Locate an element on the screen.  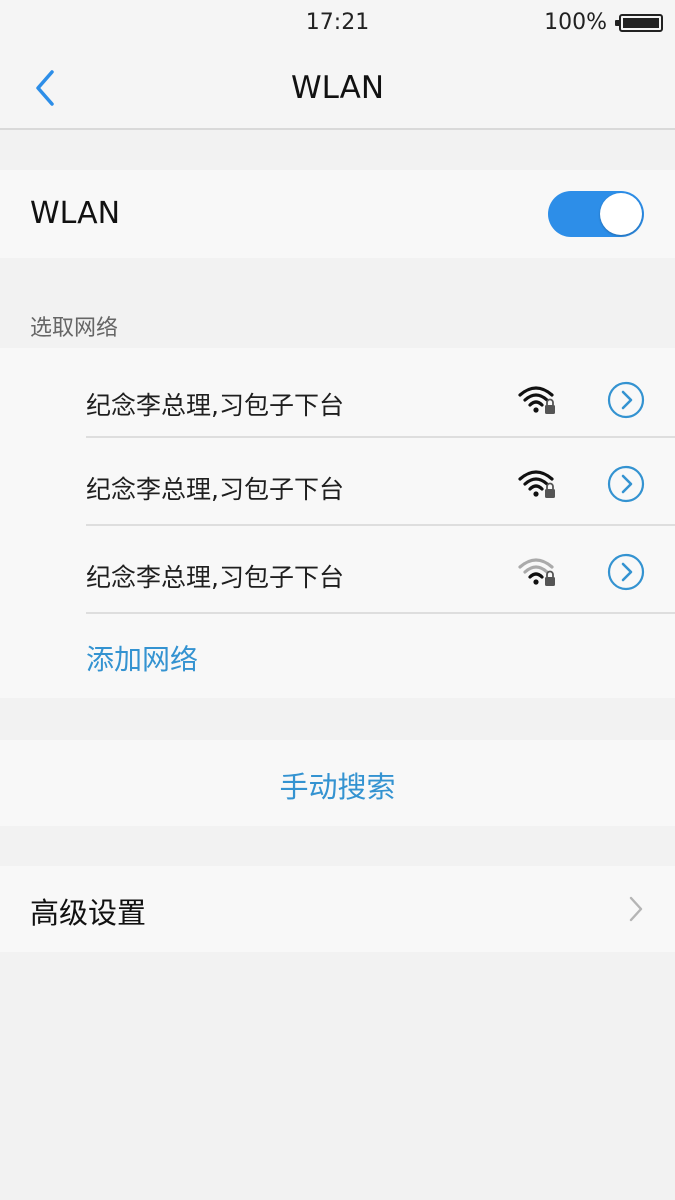
divider is located at coordinates (380, 613).